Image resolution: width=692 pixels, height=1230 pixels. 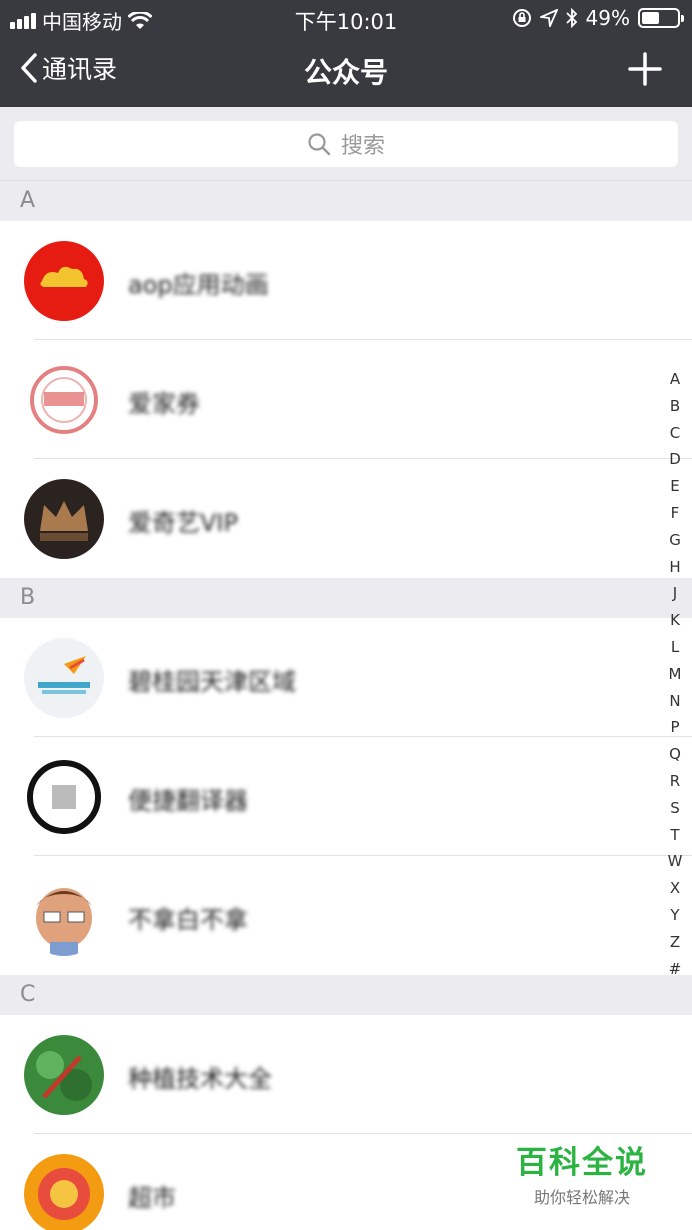 What do you see at coordinates (645, 69) in the screenshot?
I see `plus-icon` at bounding box center [645, 69].